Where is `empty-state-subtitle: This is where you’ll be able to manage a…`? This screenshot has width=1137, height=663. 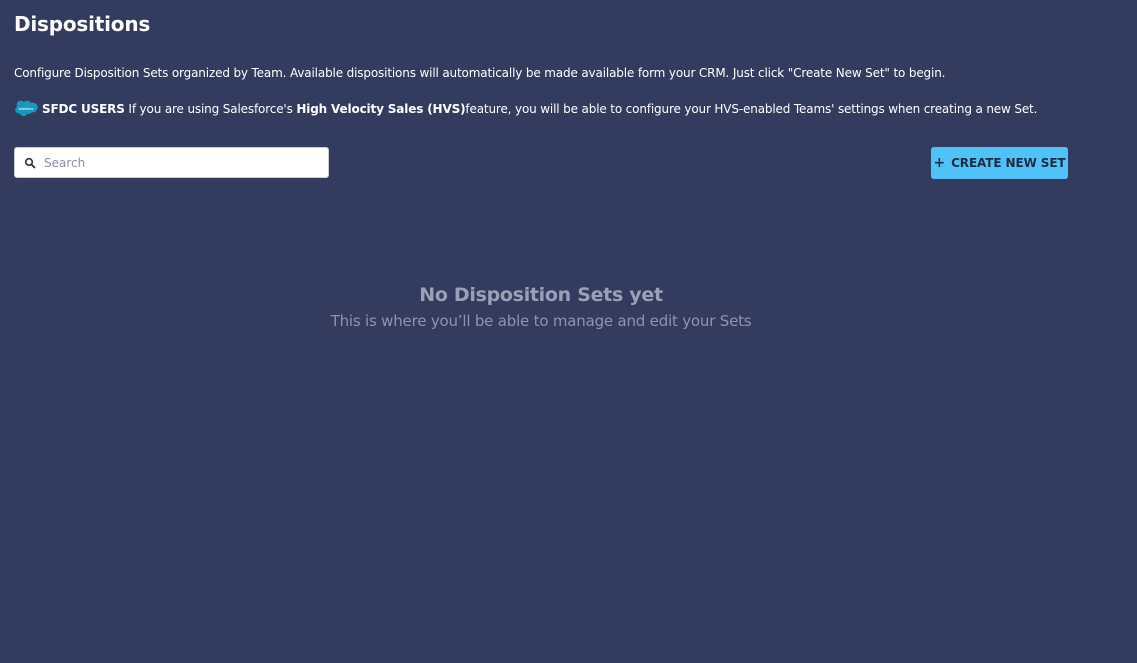
empty-state-subtitle: This is where you’ll be able to manage a… is located at coordinates (541, 321).